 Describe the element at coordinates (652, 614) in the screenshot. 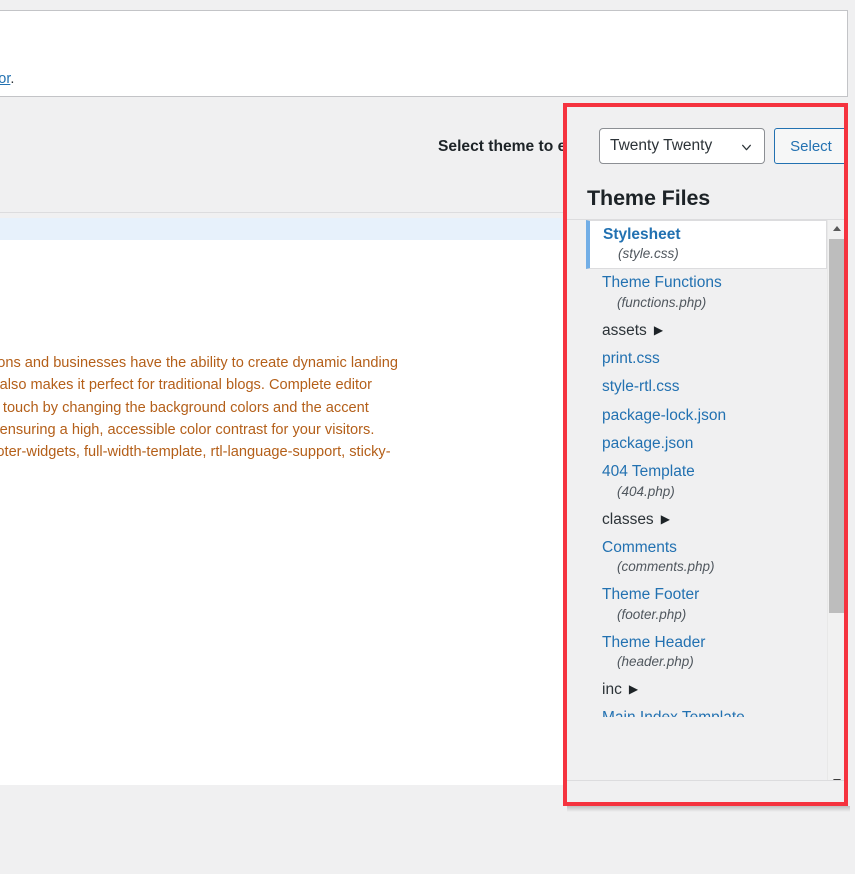

I see `theme-file-filename: (footer.php)` at that location.